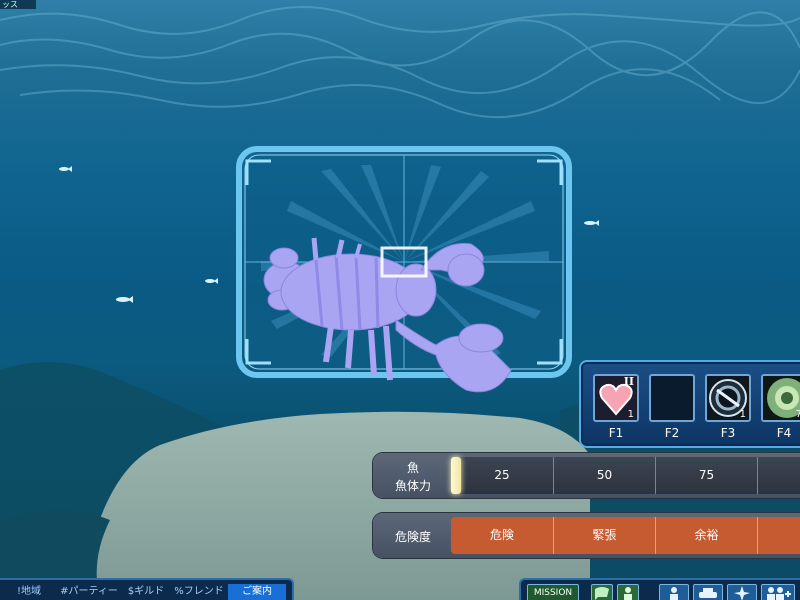 This screenshot has width=800, height=600. I want to click on sparkle-icon, so click(742, 593).